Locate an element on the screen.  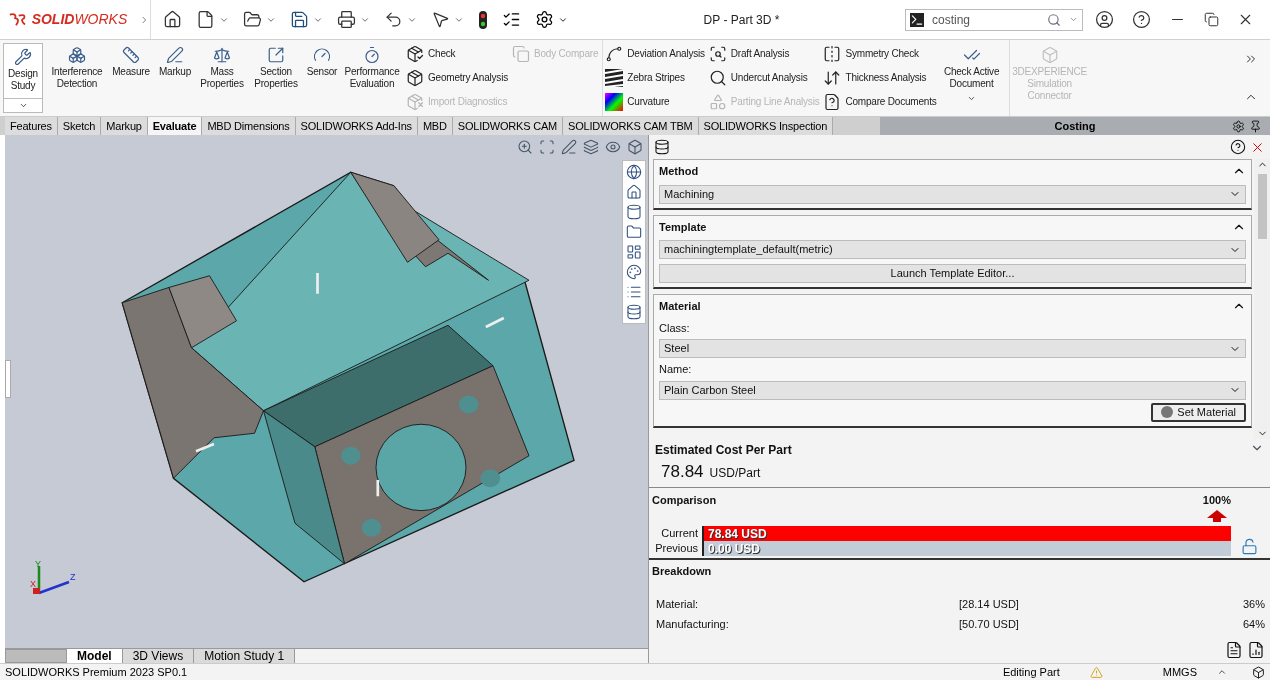
model-tab: 3D Views is located at coordinates (158, 656).